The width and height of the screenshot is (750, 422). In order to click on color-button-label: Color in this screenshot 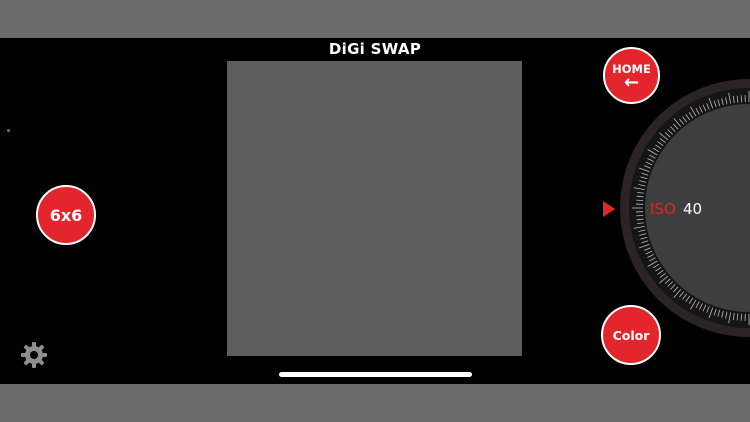, I will do `click(631, 335)`.